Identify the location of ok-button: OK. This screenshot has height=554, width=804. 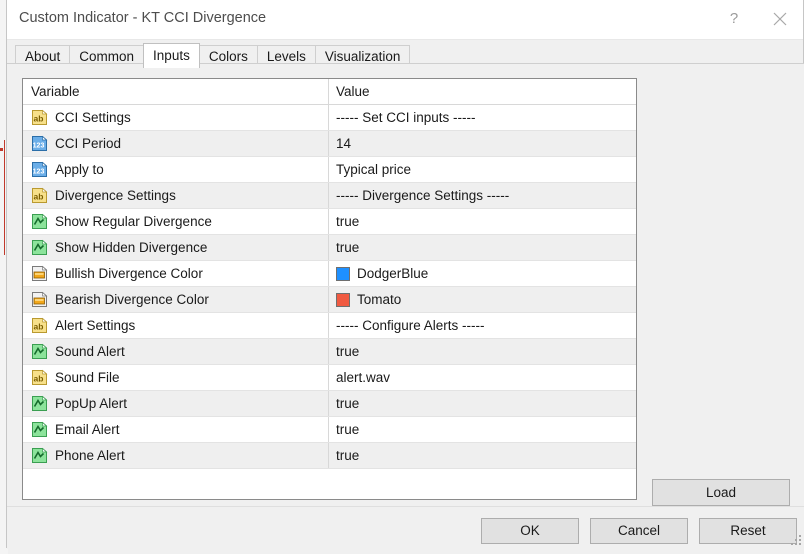
(530, 531).